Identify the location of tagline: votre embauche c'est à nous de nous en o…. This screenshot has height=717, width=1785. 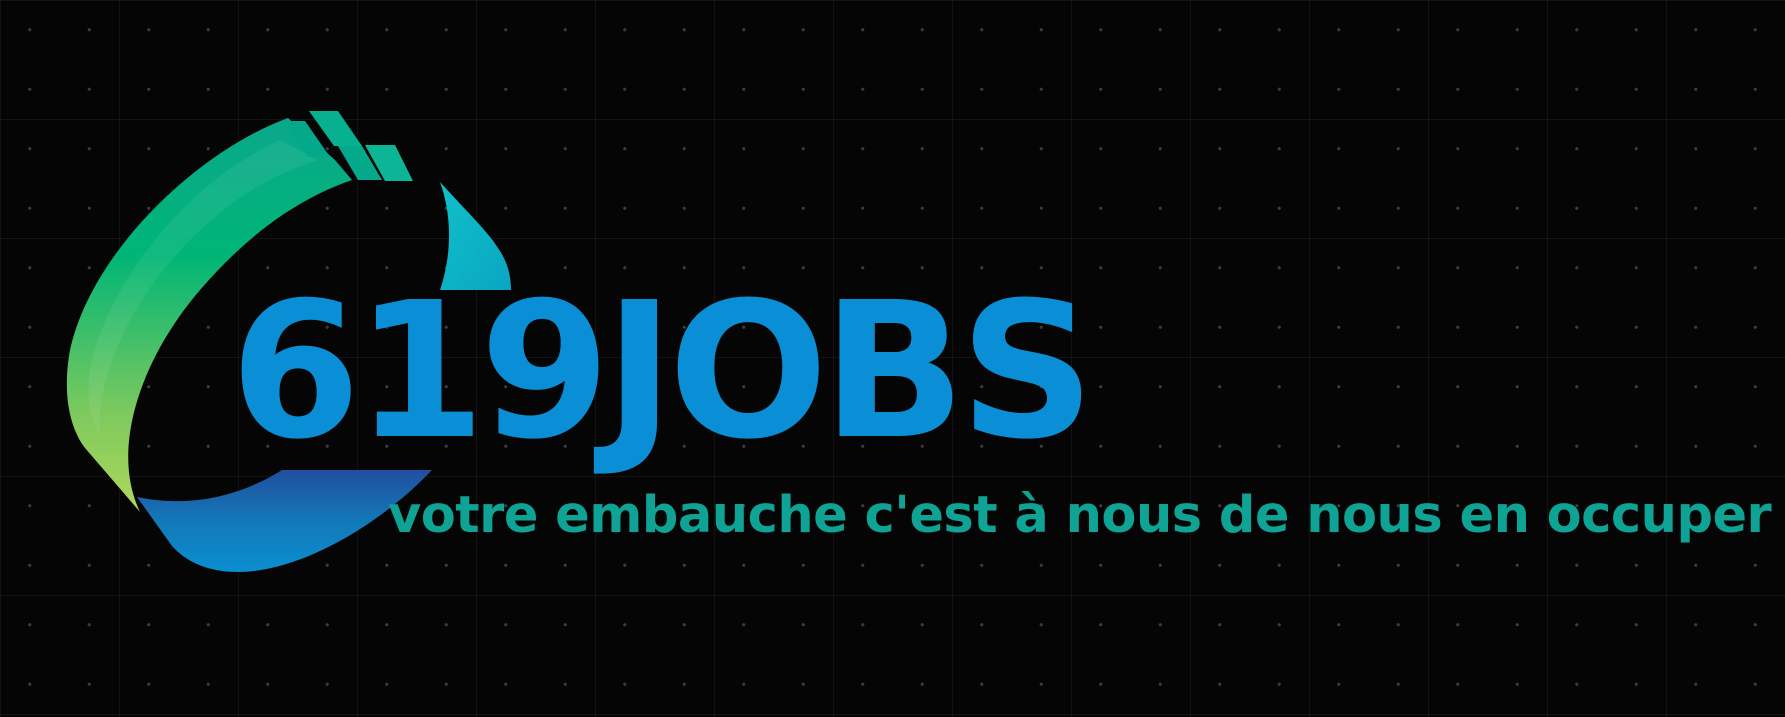
(1080, 515).